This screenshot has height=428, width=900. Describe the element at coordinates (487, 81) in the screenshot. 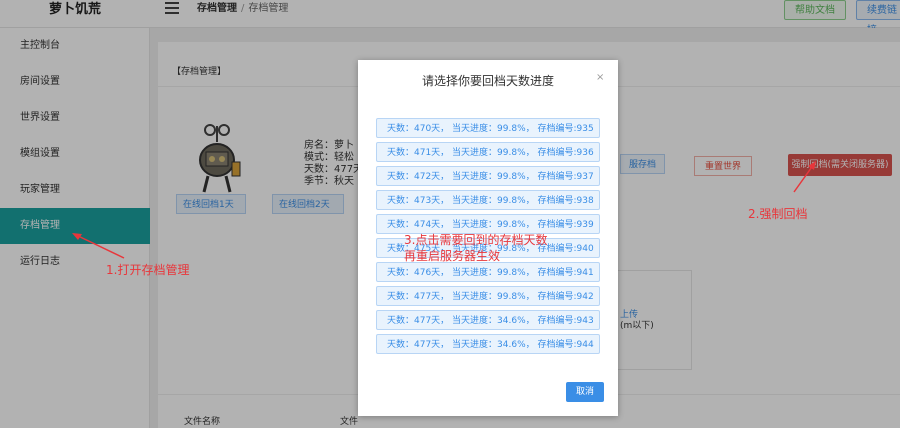

I see `dialog-title: 请选择你要回档天数进度` at that location.